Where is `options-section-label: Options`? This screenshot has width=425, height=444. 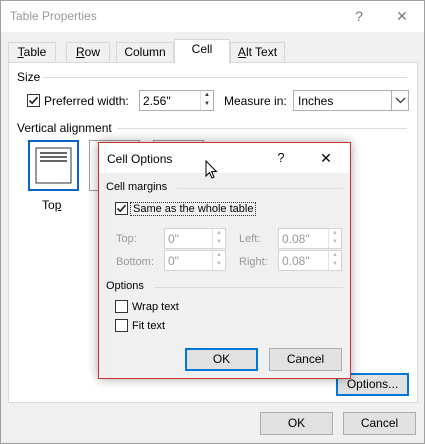
options-section-label: Options is located at coordinates (125, 286).